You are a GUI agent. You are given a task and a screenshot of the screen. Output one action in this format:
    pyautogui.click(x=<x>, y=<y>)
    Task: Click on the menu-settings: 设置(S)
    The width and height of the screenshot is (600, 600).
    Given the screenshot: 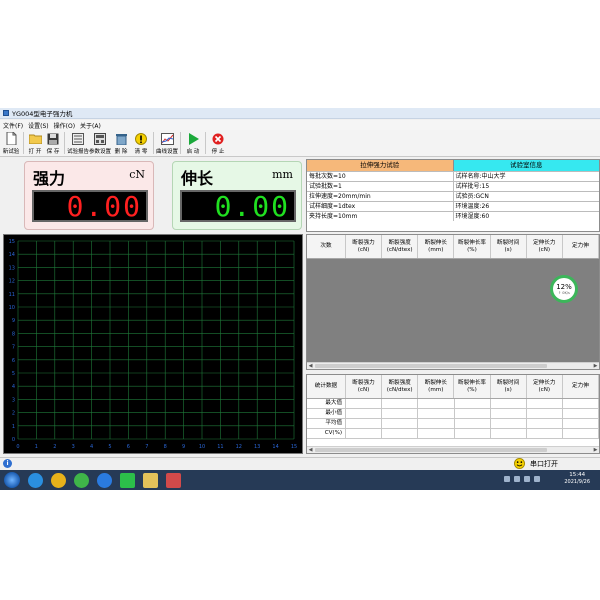 What is the action you would take?
    pyautogui.click(x=38, y=125)
    